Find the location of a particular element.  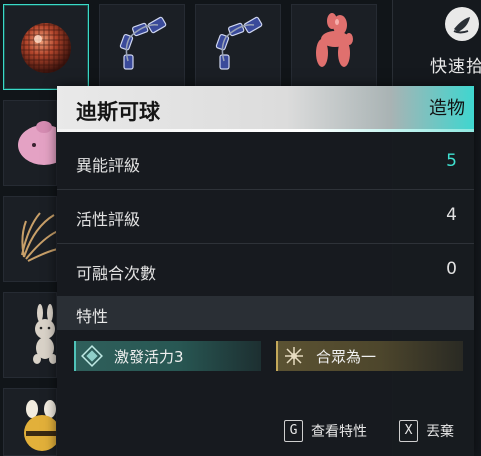

view-traits-hint: G 查看特性 is located at coordinates (334, 431).